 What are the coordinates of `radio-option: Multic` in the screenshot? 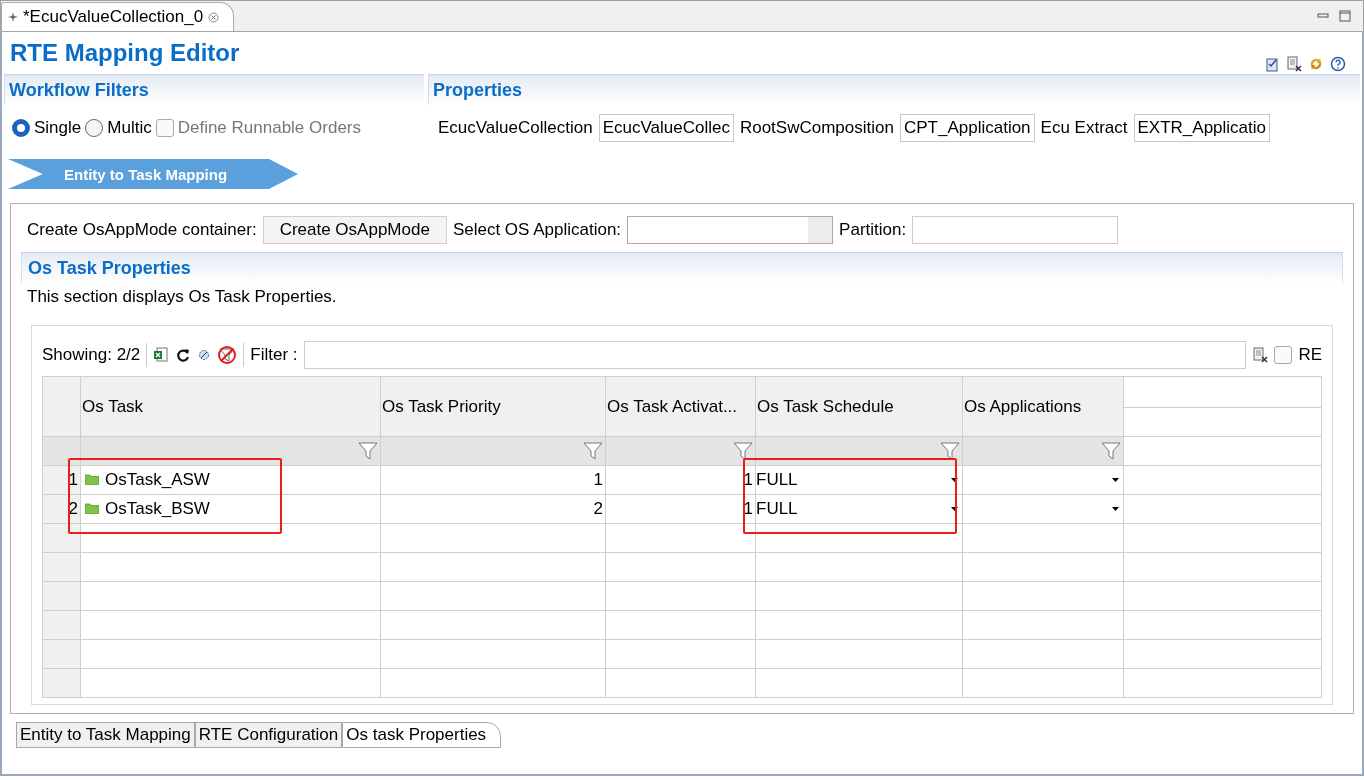 It's located at (118, 128).